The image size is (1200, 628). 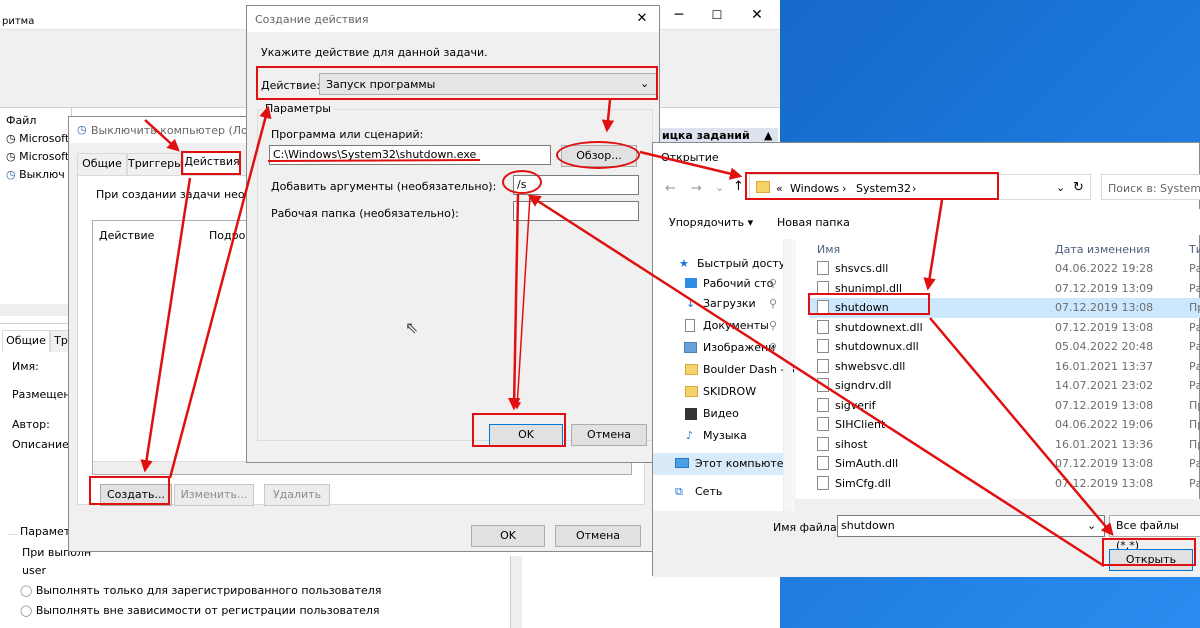 I want to click on arrow-file-to-open, so click(x=1021, y=426).